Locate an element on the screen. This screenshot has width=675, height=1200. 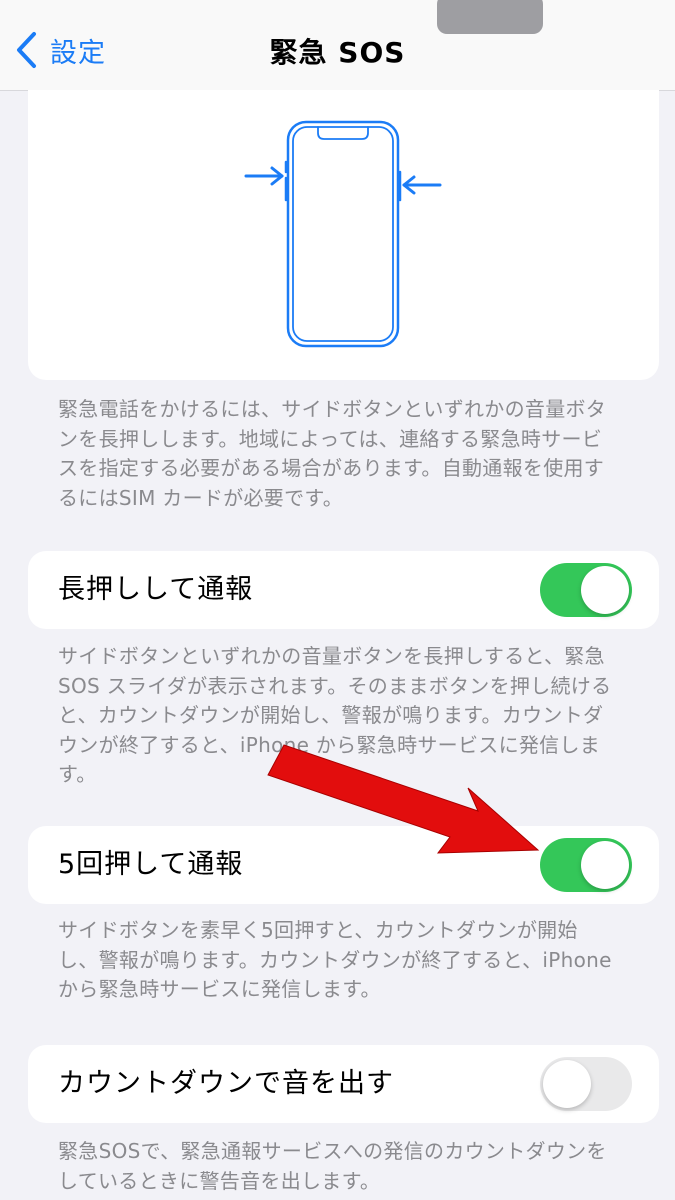
setting-label: 5回押して通報 is located at coordinates (151, 864).